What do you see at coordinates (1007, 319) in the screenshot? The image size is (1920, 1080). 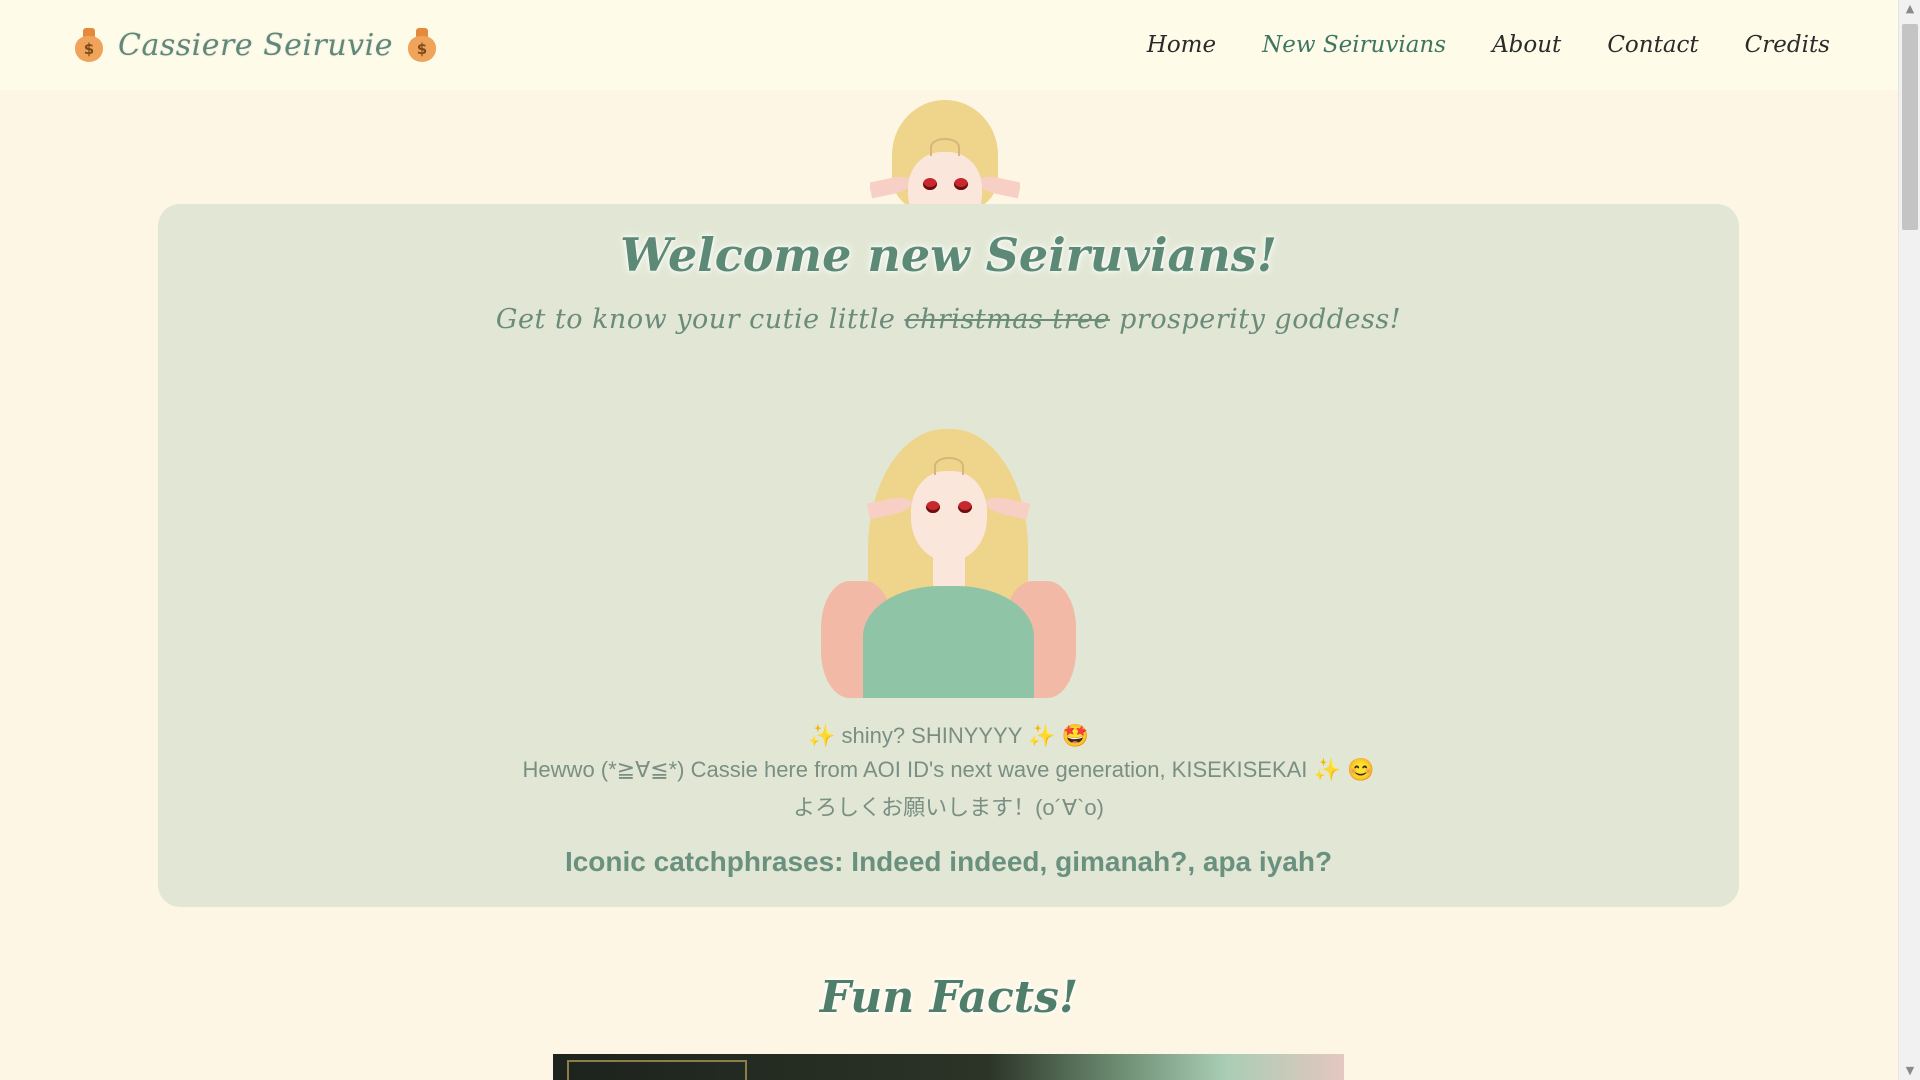 I see `subtitle-struck: christmas tree` at bounding box center [1007, 319].